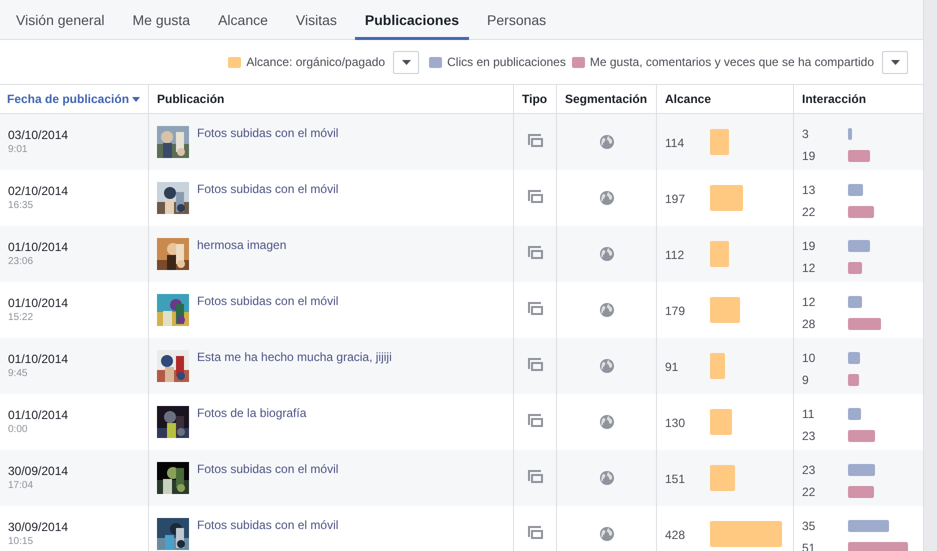  I want to click on clicks-value: 11, so click(809, 415).